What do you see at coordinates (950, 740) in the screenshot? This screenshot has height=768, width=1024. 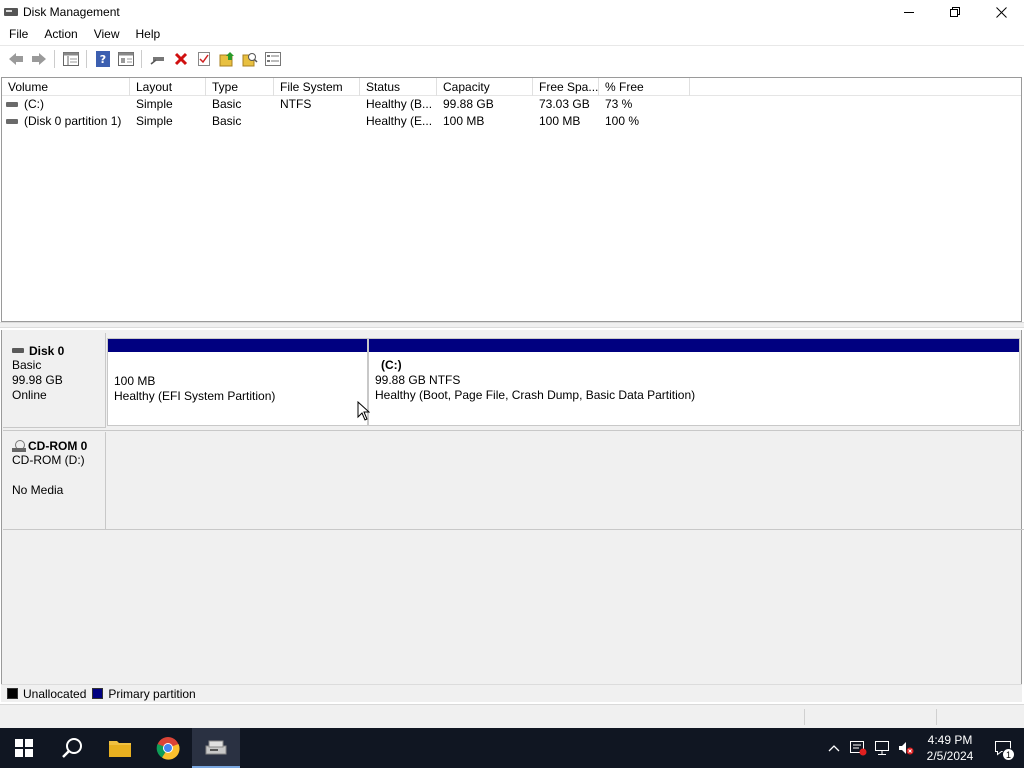 I see `clock-time: 4:49 PM` at bounding box center [950, 740].